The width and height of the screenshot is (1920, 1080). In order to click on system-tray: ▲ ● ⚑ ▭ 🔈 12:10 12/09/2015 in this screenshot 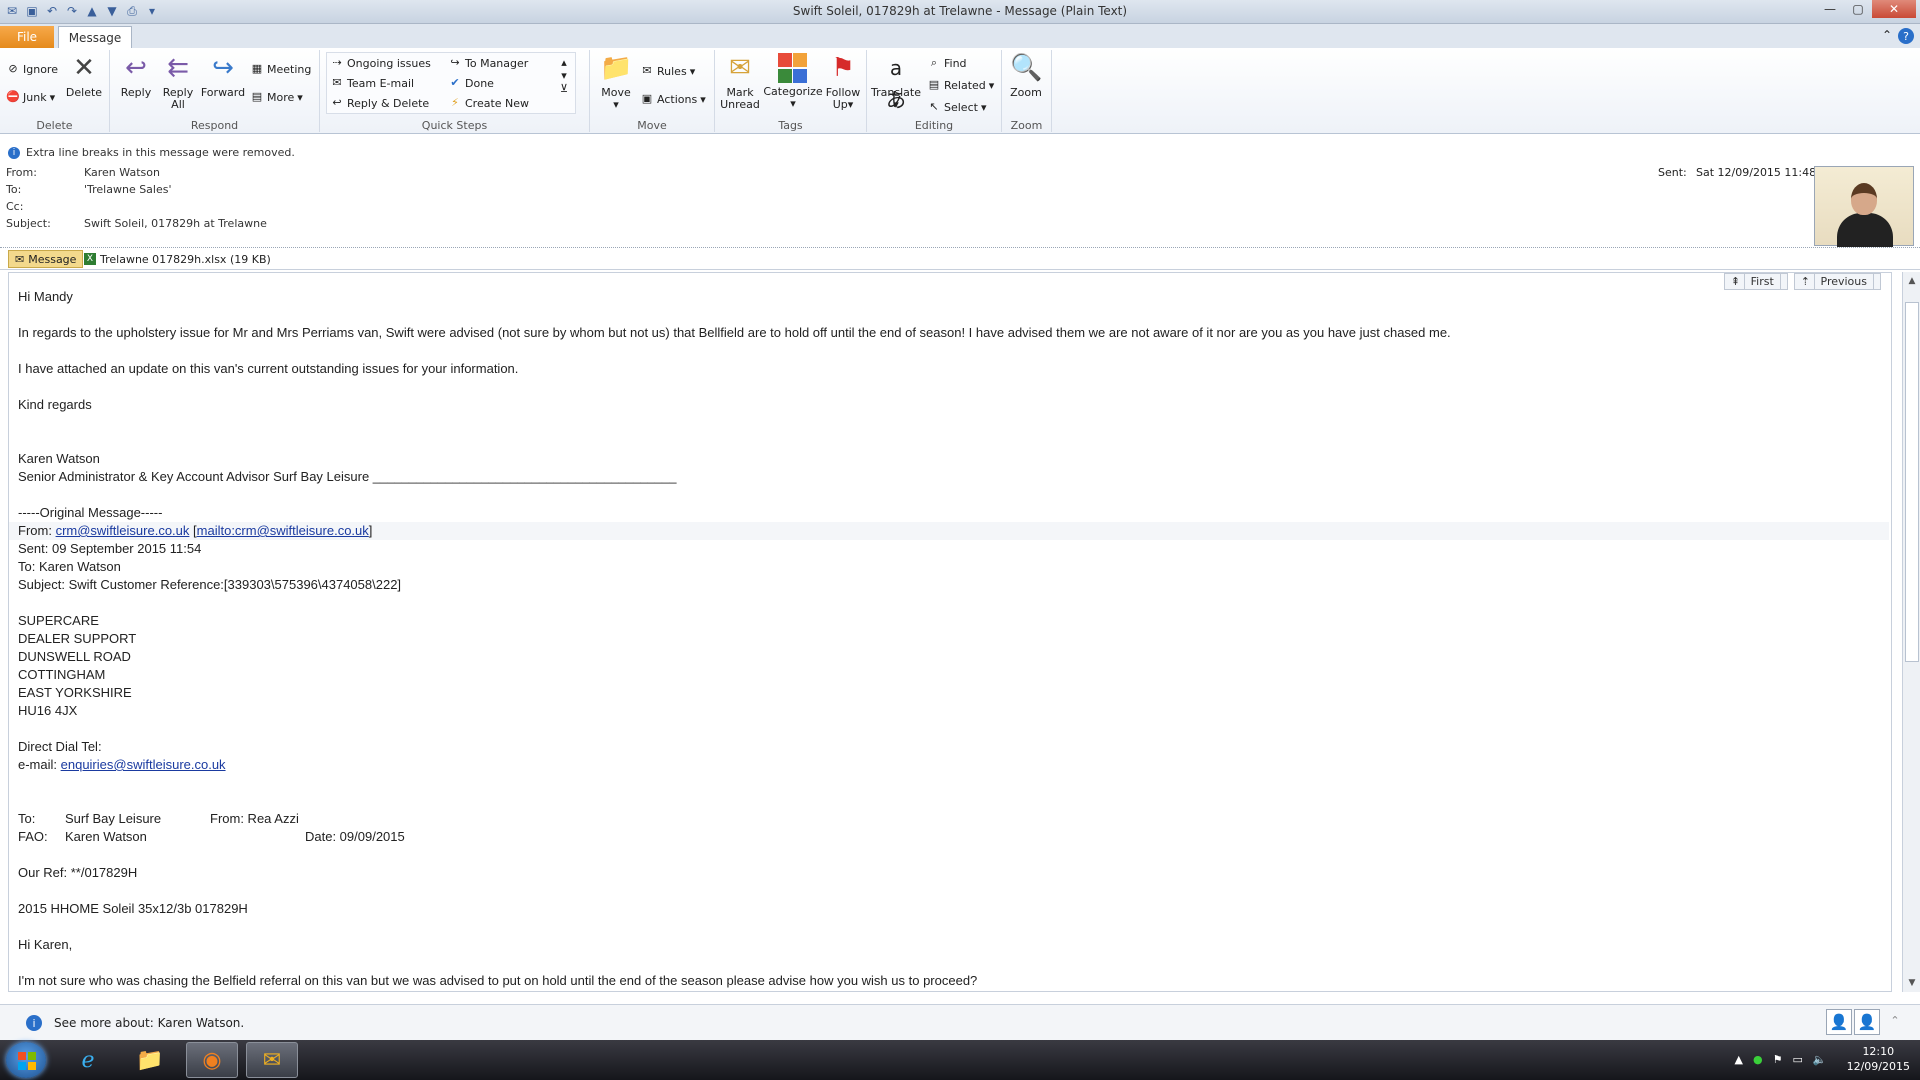, I will do `click(1822, 1059)`.